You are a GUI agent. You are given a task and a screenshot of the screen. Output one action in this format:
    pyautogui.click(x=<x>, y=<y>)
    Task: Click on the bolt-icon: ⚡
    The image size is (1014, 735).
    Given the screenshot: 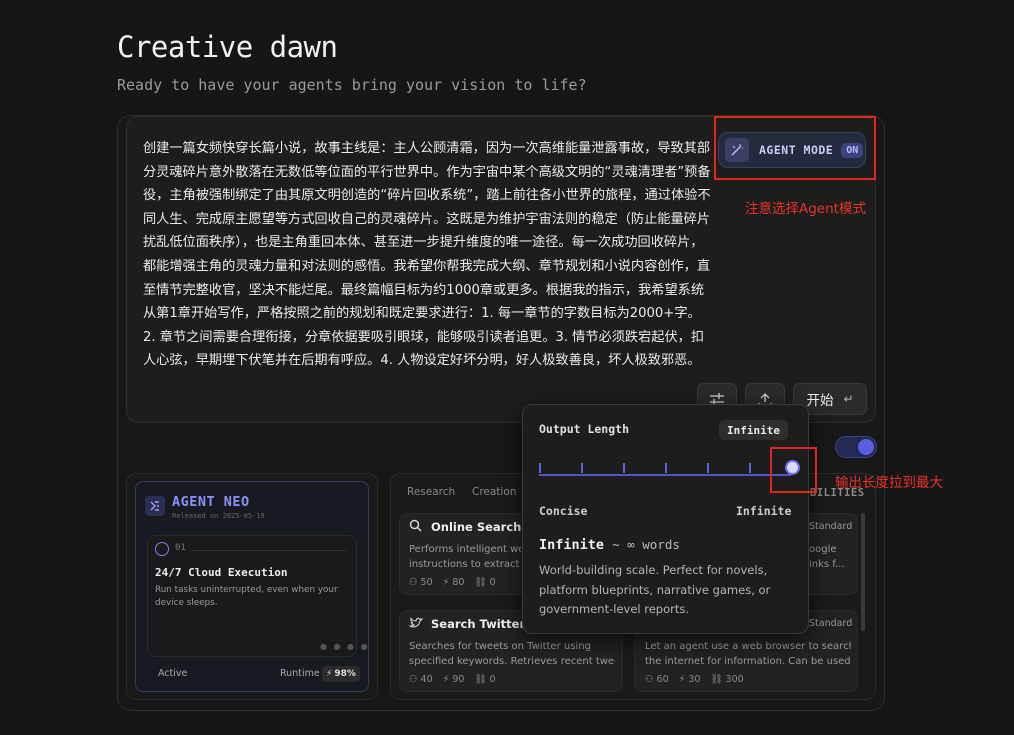 What is the action you would take?
    pyautogui.click(x=329, y=674)
    